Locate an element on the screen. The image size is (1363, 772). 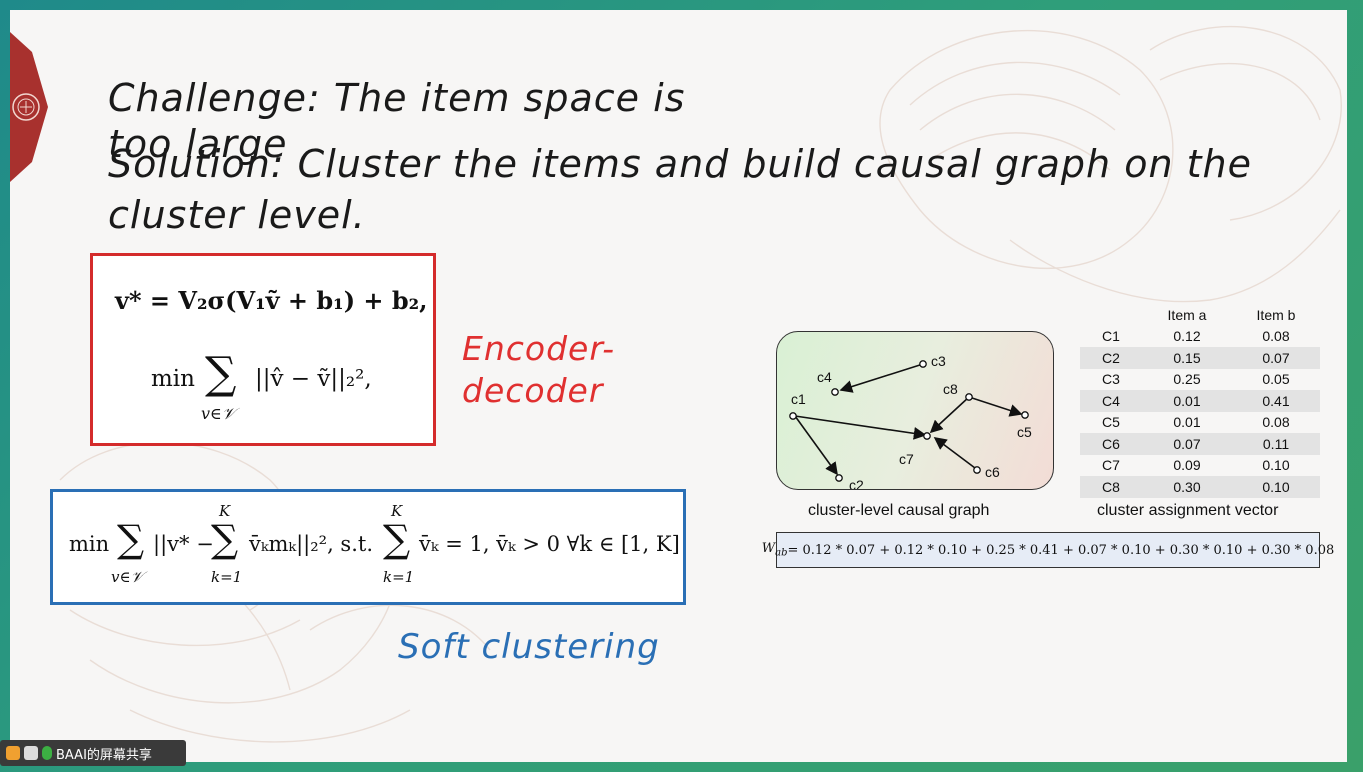
node-c3 is located at coordinates (923, 364).